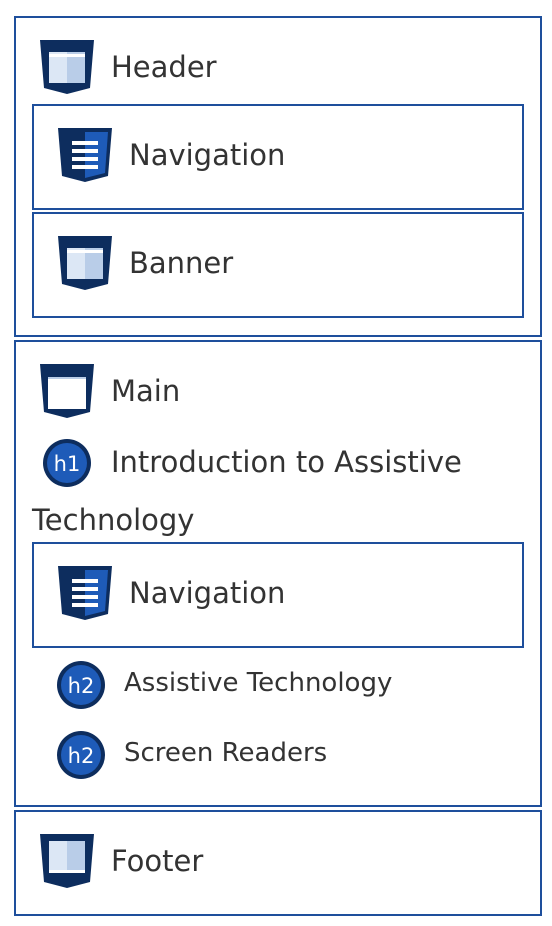 Image resolution: width=552 pixels, height=926 pixels. I want to click on header-landmark-icon, so click(67, 67).